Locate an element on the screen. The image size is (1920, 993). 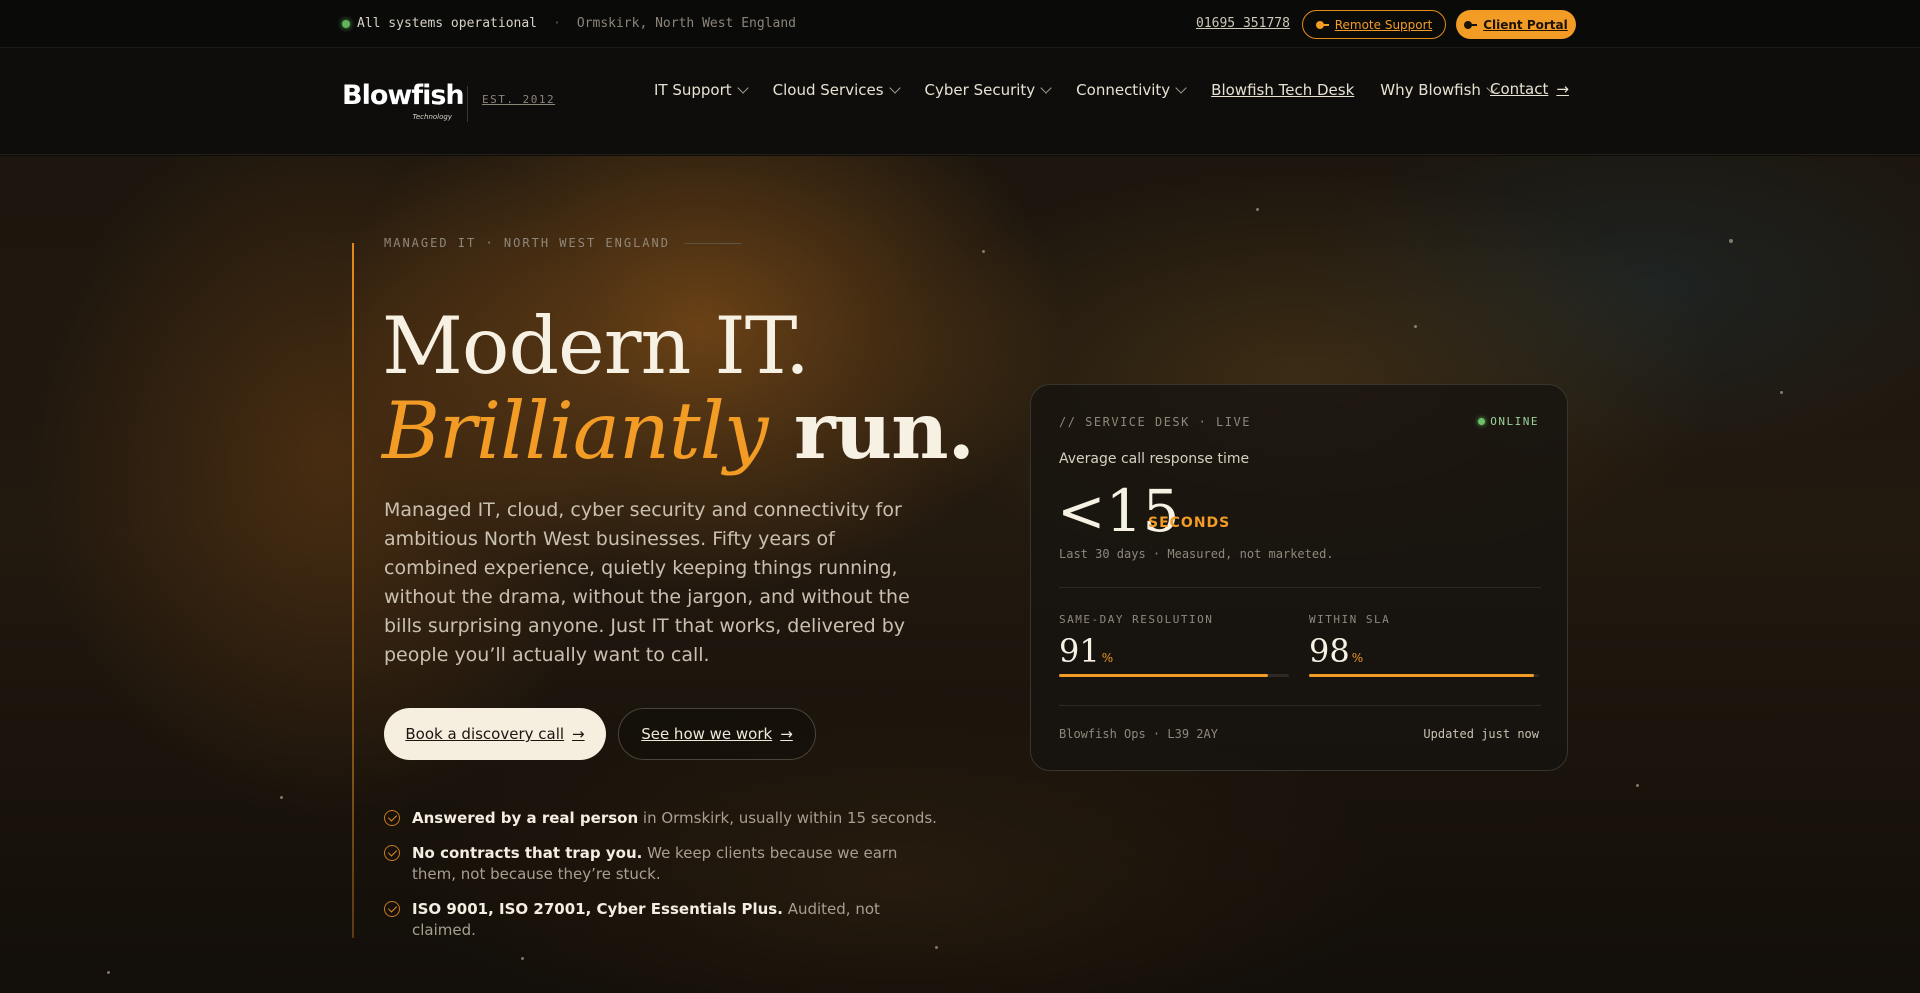
logo-wordmark: Blowfish is located at coordinates (403, 95).